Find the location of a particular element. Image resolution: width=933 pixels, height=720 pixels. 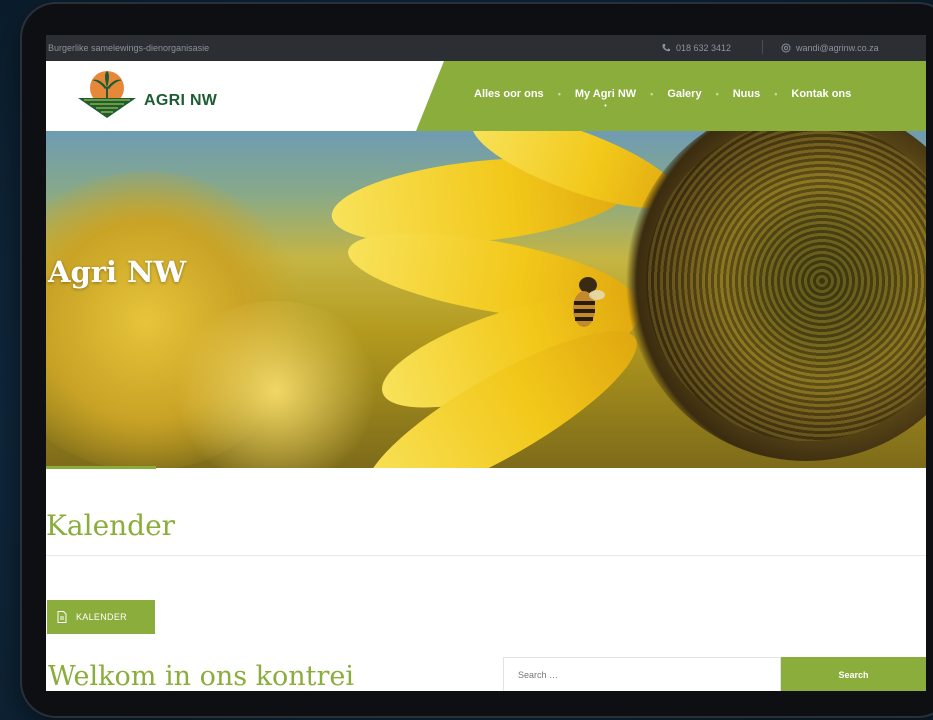

kalender-button: KALENDER is located at coordinates (101, 617).